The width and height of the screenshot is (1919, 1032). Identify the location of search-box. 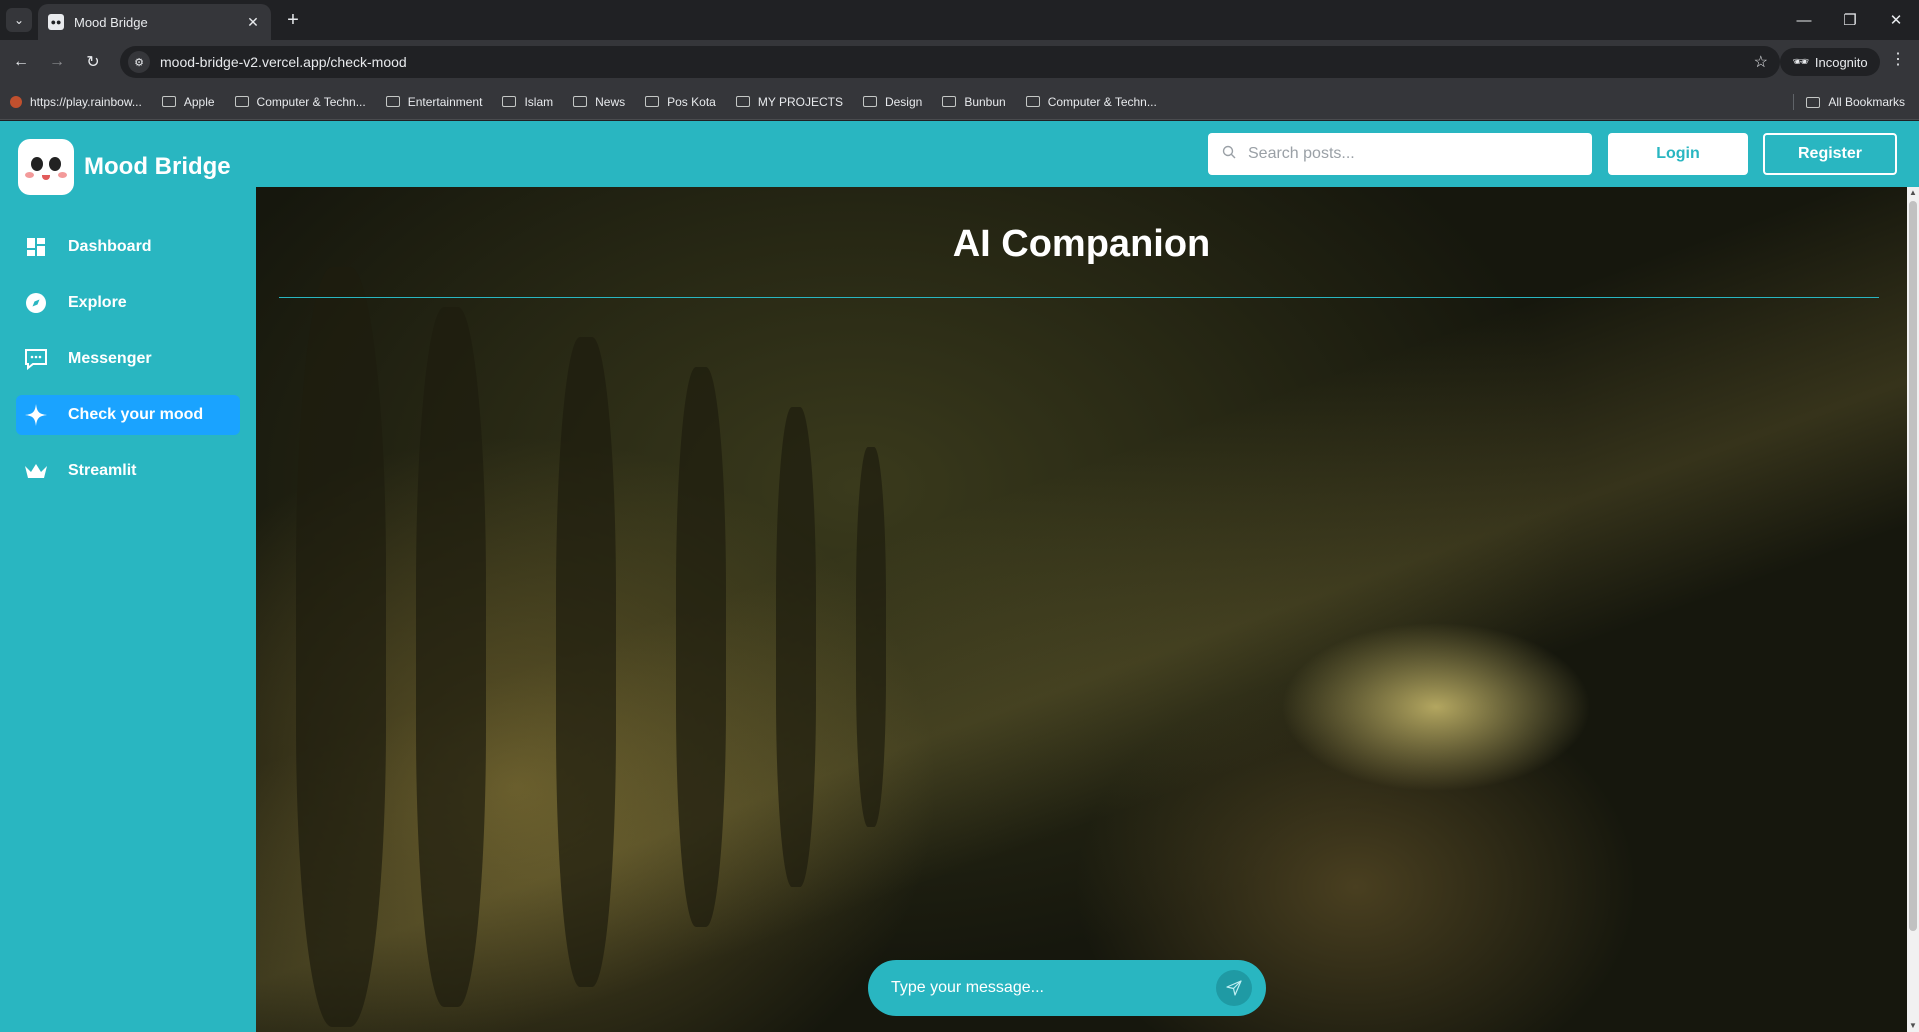
(1400, 154).